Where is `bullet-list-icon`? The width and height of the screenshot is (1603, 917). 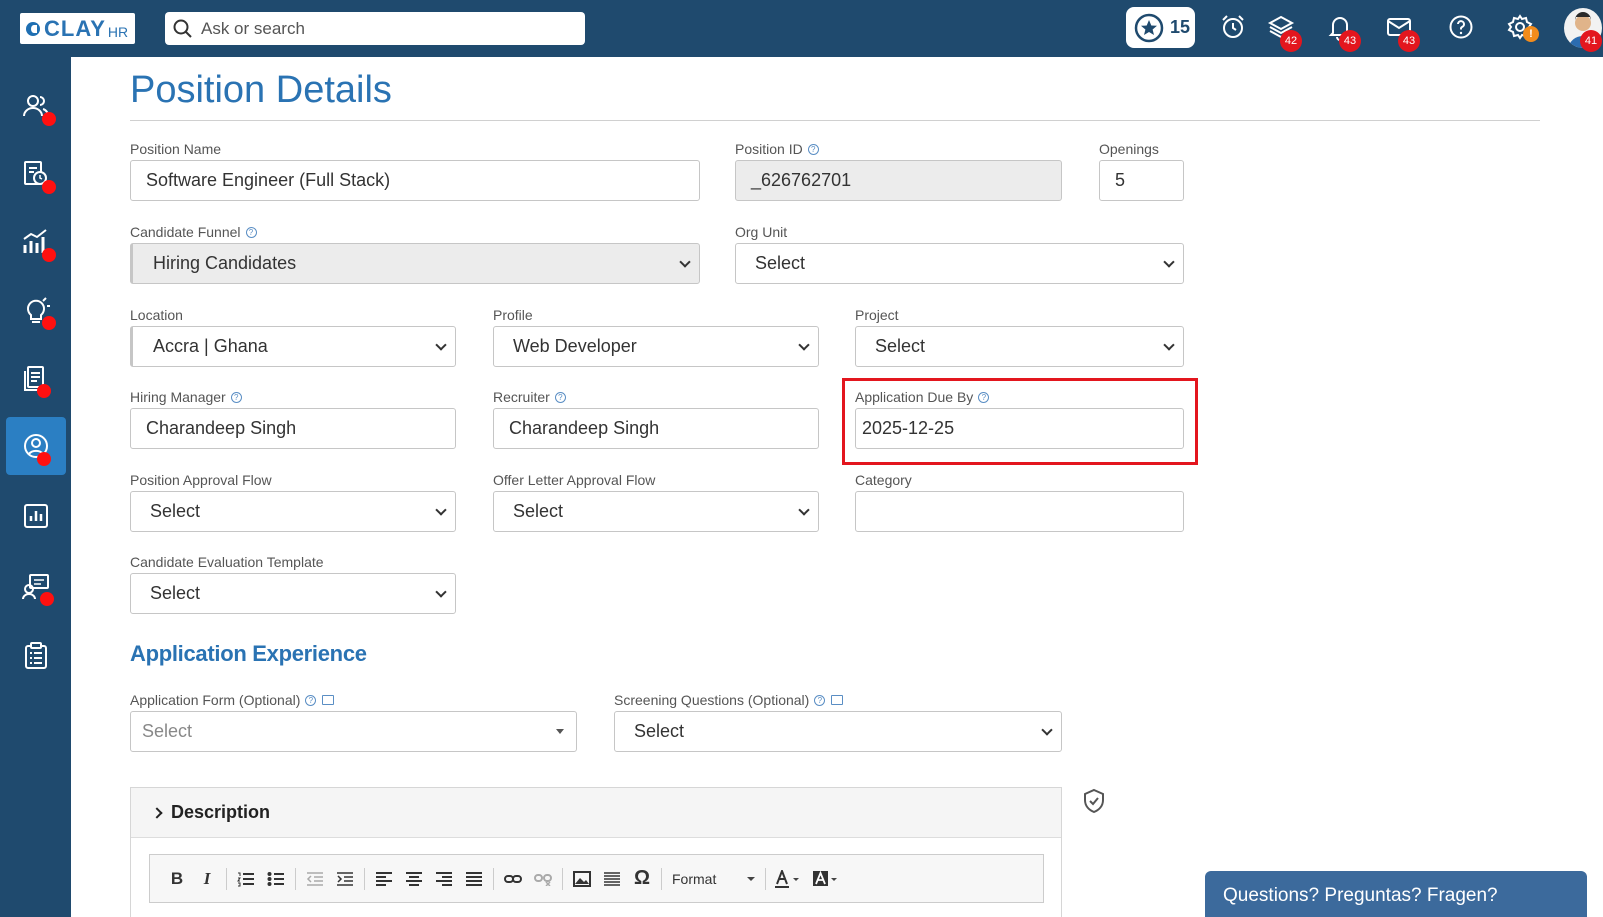
bullet-list-icon is located at coordinates (275, 878).